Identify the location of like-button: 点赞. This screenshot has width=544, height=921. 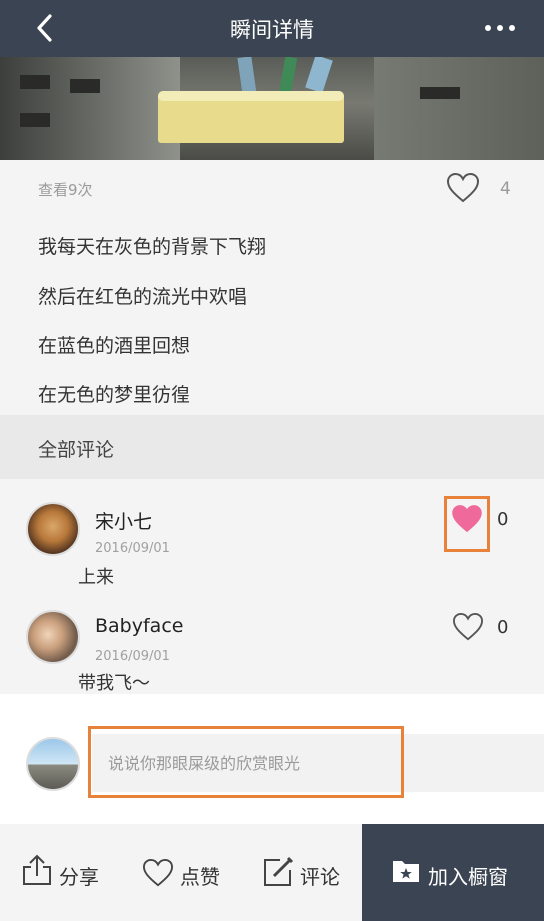
(190, 872).